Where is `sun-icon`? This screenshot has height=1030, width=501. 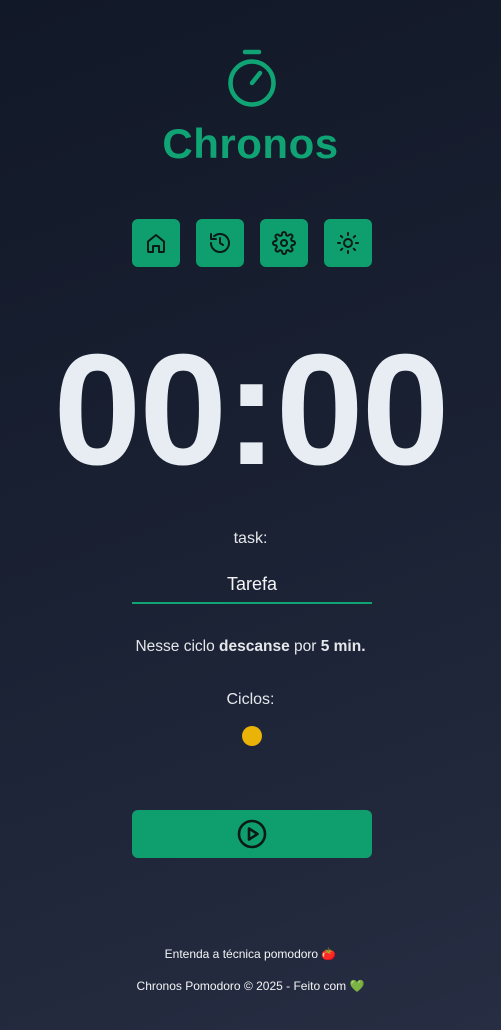
sun-icon is located at coordinates (348, 243).